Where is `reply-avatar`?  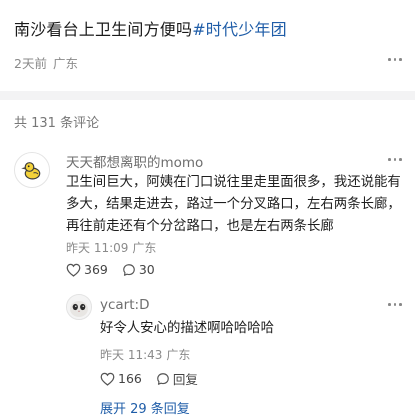
reply-avatar is located at coordinates (79, 307).